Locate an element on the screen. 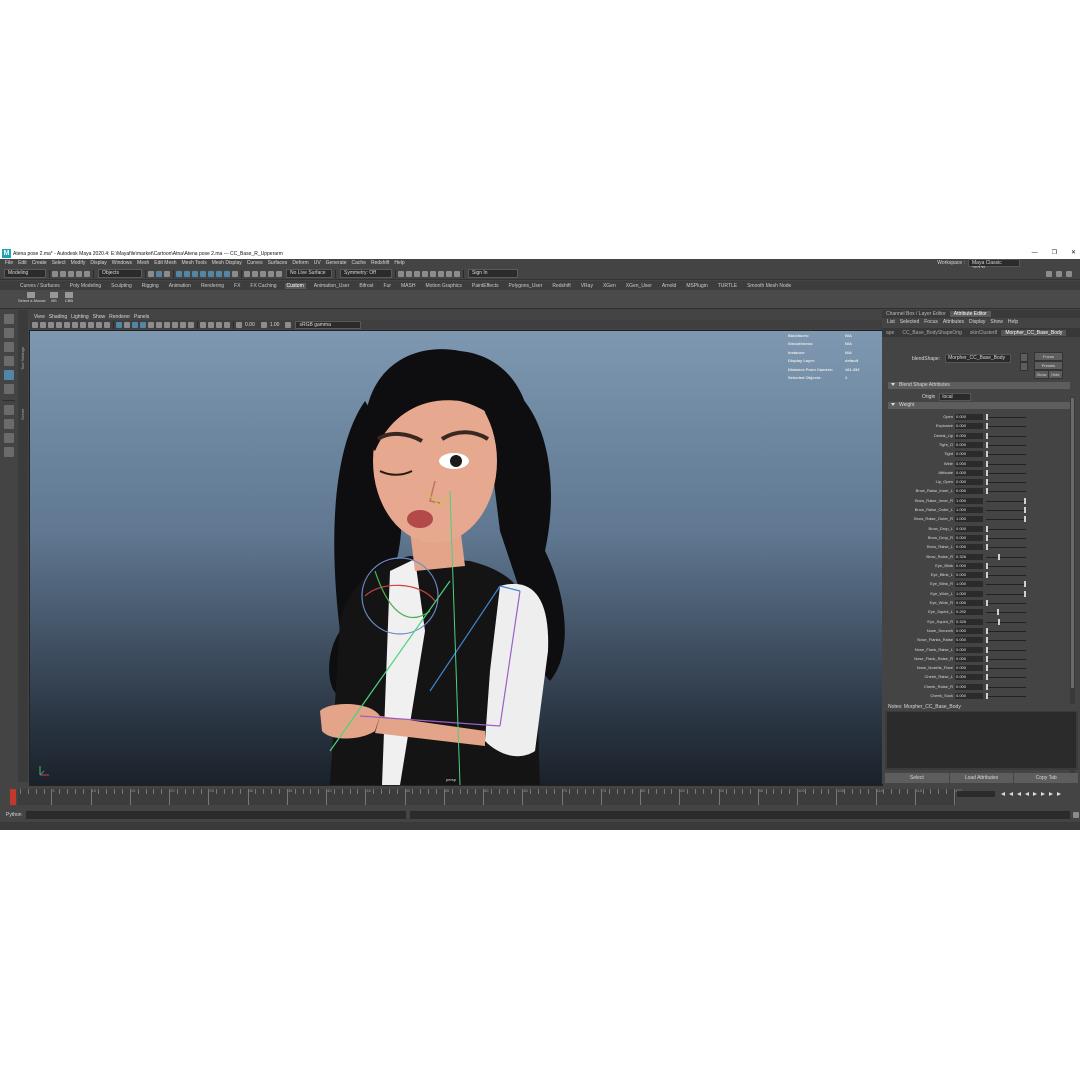 The height and width of the screenshot is (1080, 1080). shelf-tab-poly-modeling: Poly Modeling is located at coordinates (85, 286).